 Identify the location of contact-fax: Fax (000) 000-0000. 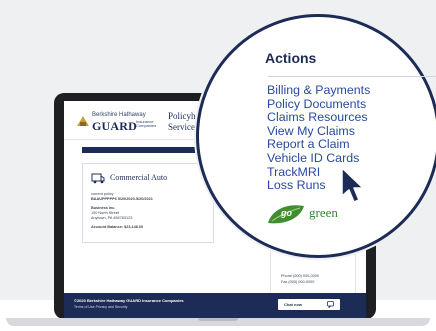
(298, 282).